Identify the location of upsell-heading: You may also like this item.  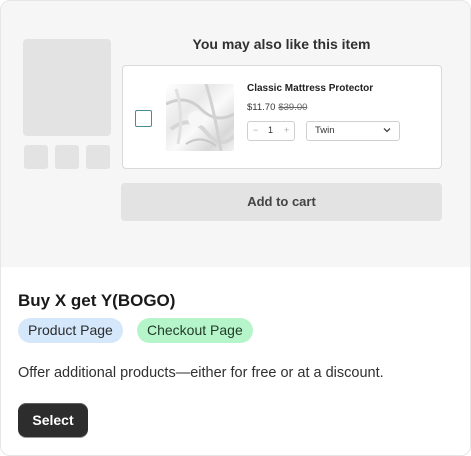
(281, 44).